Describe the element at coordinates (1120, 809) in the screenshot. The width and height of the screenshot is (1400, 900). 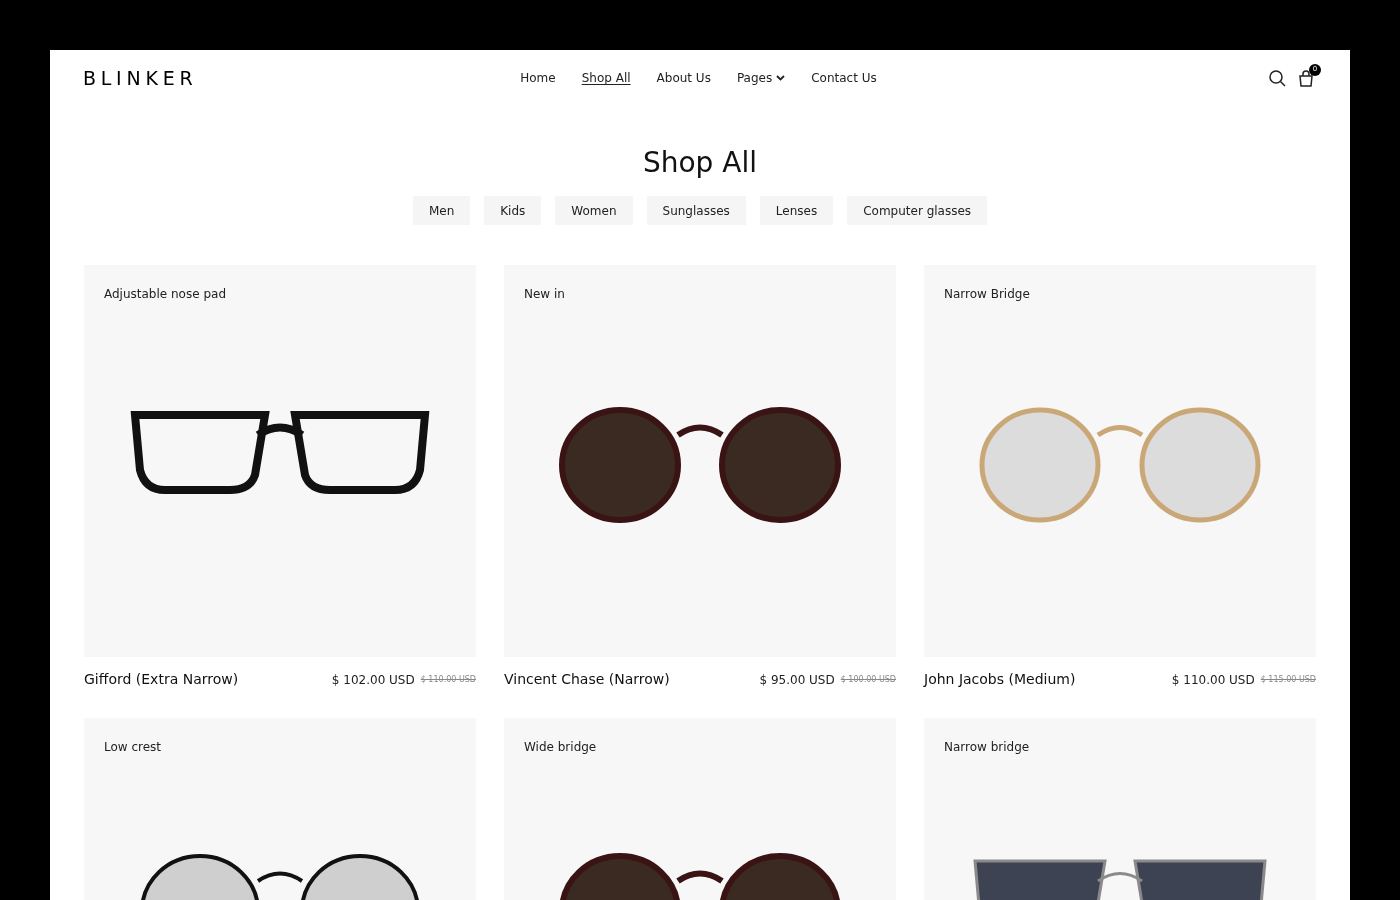
I see `product-card: Narrow bridge` at that location.